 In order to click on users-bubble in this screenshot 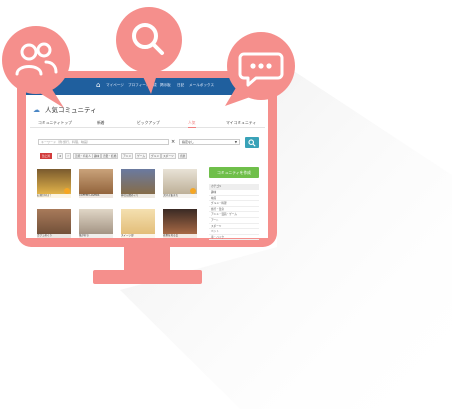, I will do `click(36, 67)`.